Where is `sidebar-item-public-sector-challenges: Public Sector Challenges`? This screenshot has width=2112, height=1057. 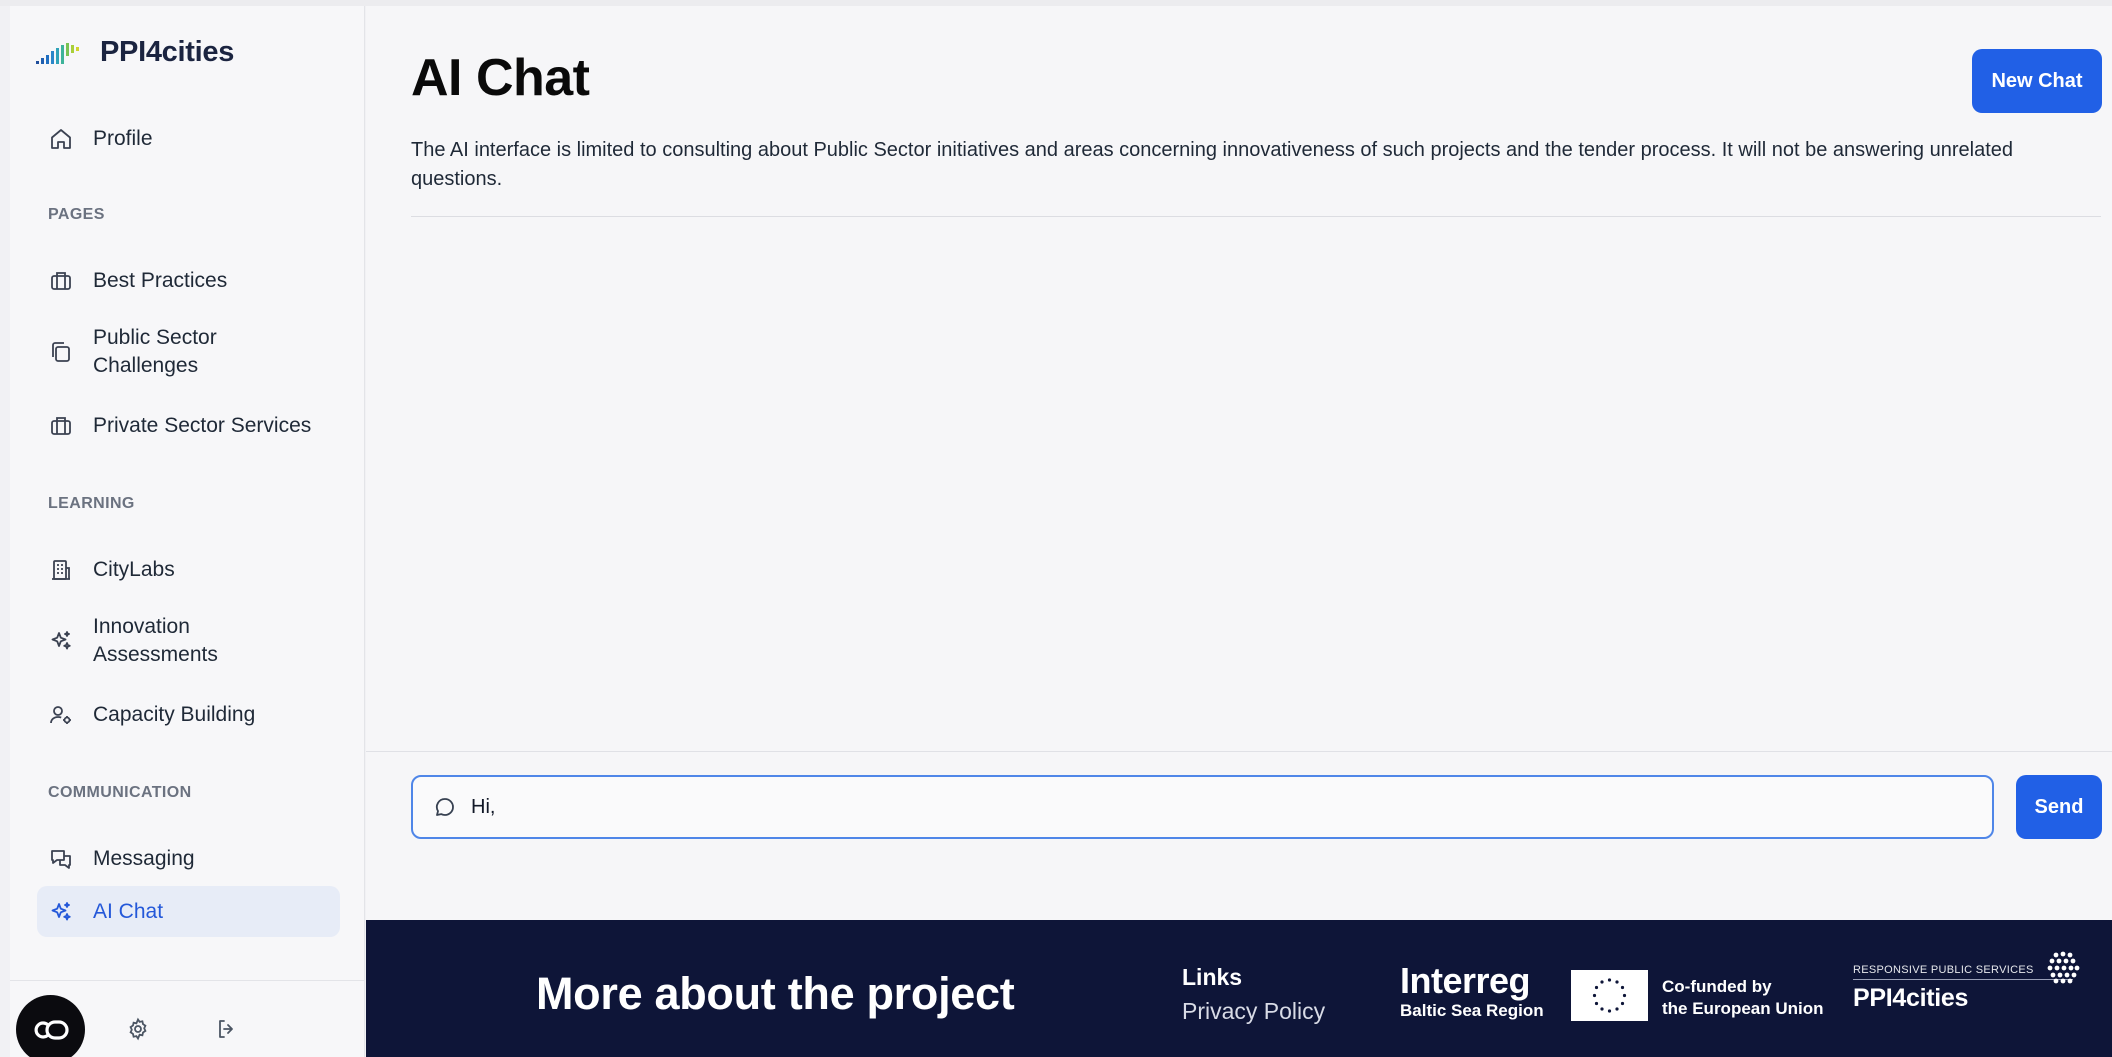
sidebar-item-public-sector-challenges: Public Sector Challenges is located at coordinates (188, 352).